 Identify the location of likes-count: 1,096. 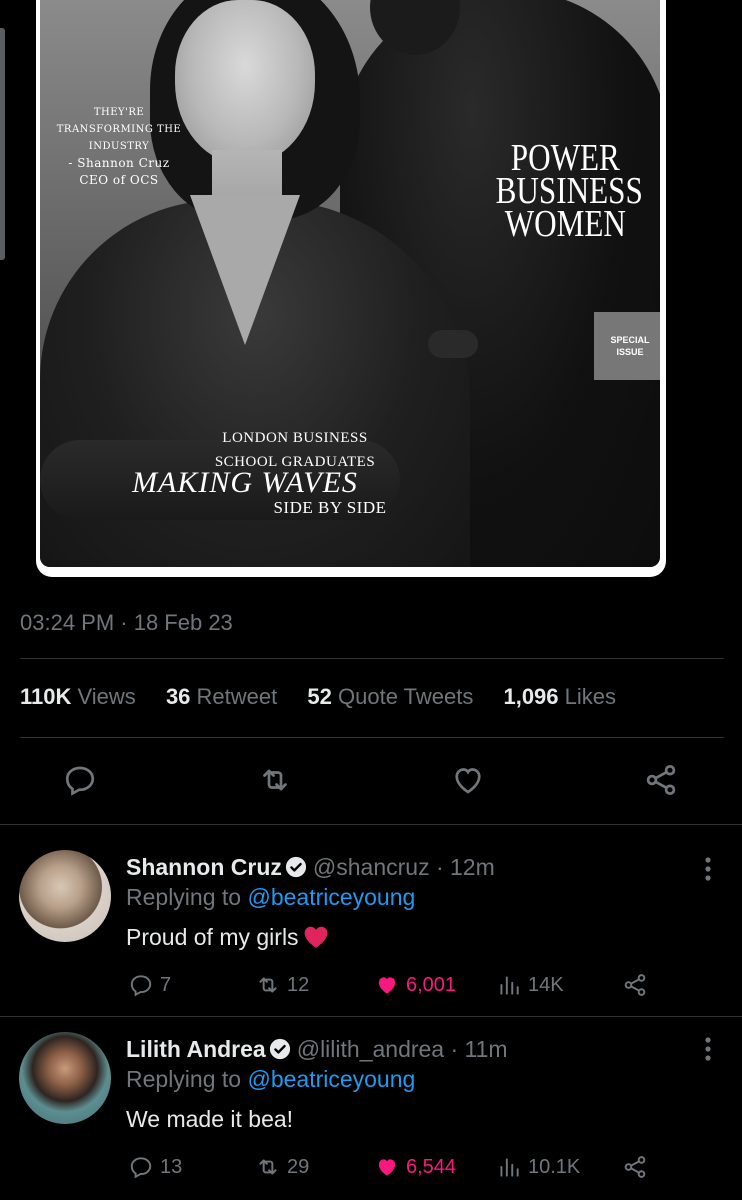
(531, 696).